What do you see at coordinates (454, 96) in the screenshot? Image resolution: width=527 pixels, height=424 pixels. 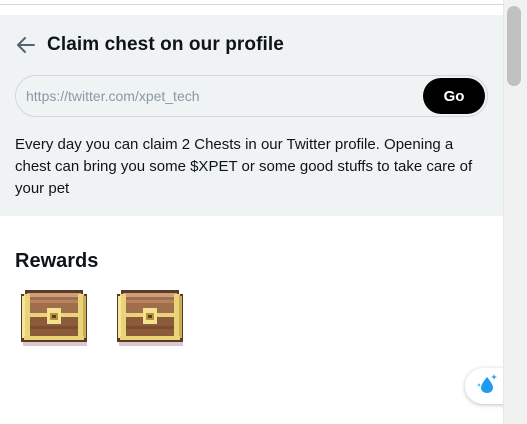 I see `go-button: Go` at bounding box center [454, 96].